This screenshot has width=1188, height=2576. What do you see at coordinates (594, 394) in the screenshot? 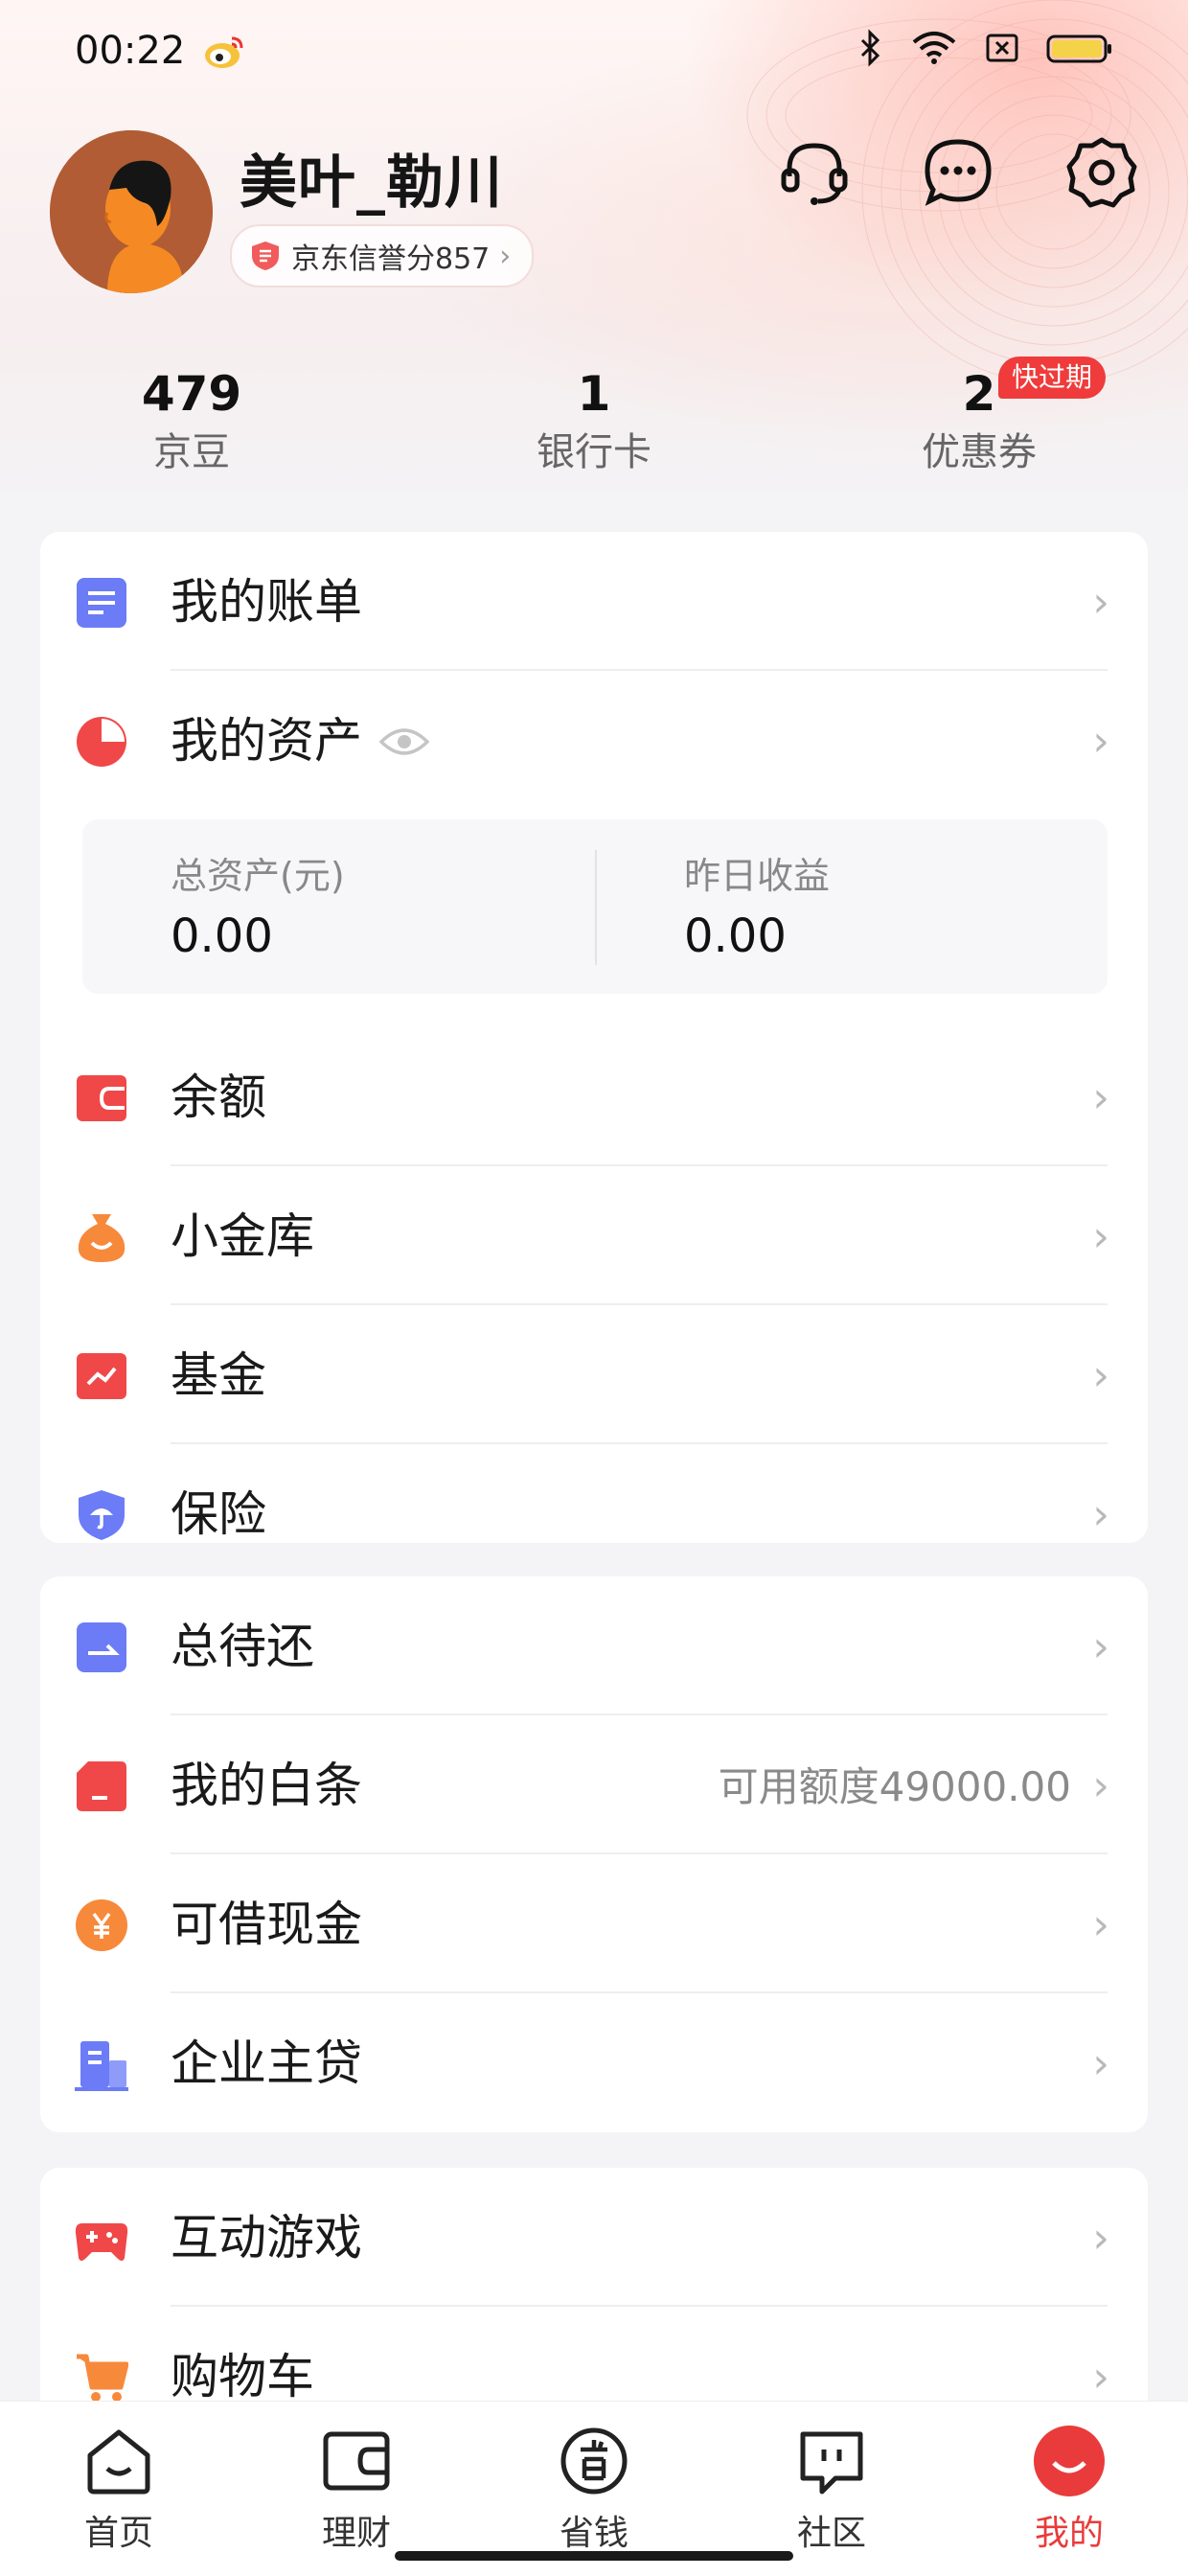
I see `stat-value: 1` at bounding box center [594, 394].